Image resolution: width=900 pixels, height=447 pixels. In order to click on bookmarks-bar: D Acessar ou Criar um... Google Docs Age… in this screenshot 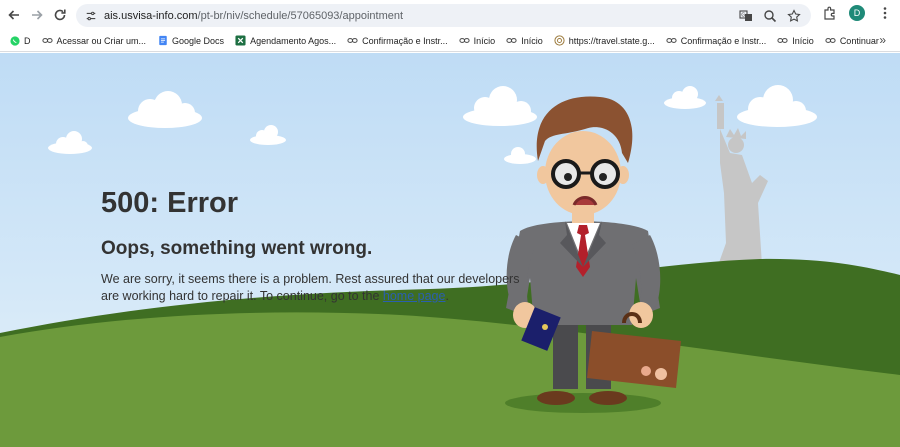, I will do `click(450, 41)`.